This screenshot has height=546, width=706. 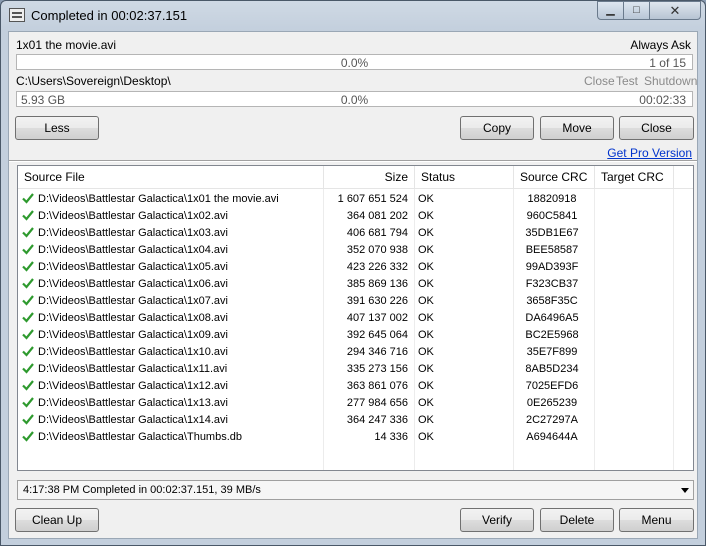 What do you see at coordinates (552, 267) in the screenshot?
I see `row-source-crc: 99AD393F` at bounding box center [552, 267].